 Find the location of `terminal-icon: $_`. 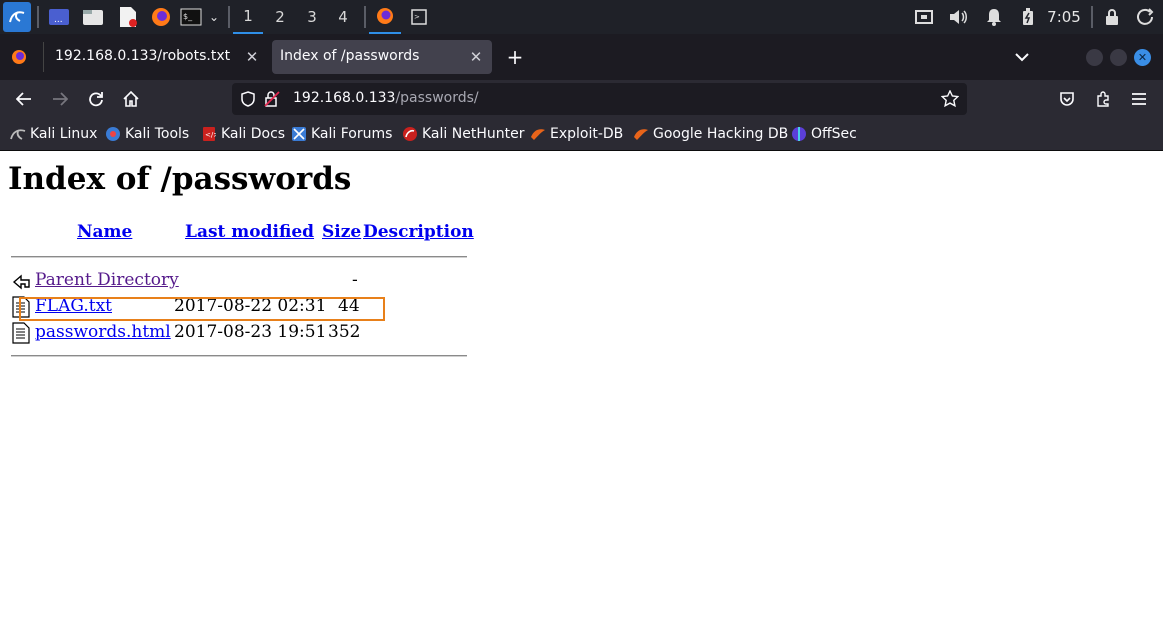

terminal-icon: $_ is located at coordinates (191, 17).